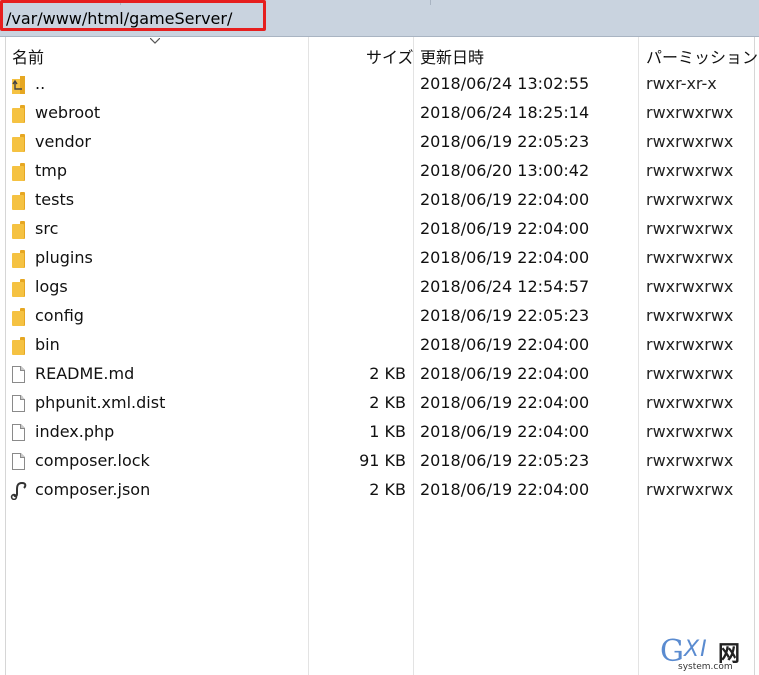 This screenshot has height=675, width=759. Describe the element at coordinates (380, 114) in the screenshot. I see `file-row: webroot 2018/06/24 18:25:14 rwxrwxrwx` at that location.